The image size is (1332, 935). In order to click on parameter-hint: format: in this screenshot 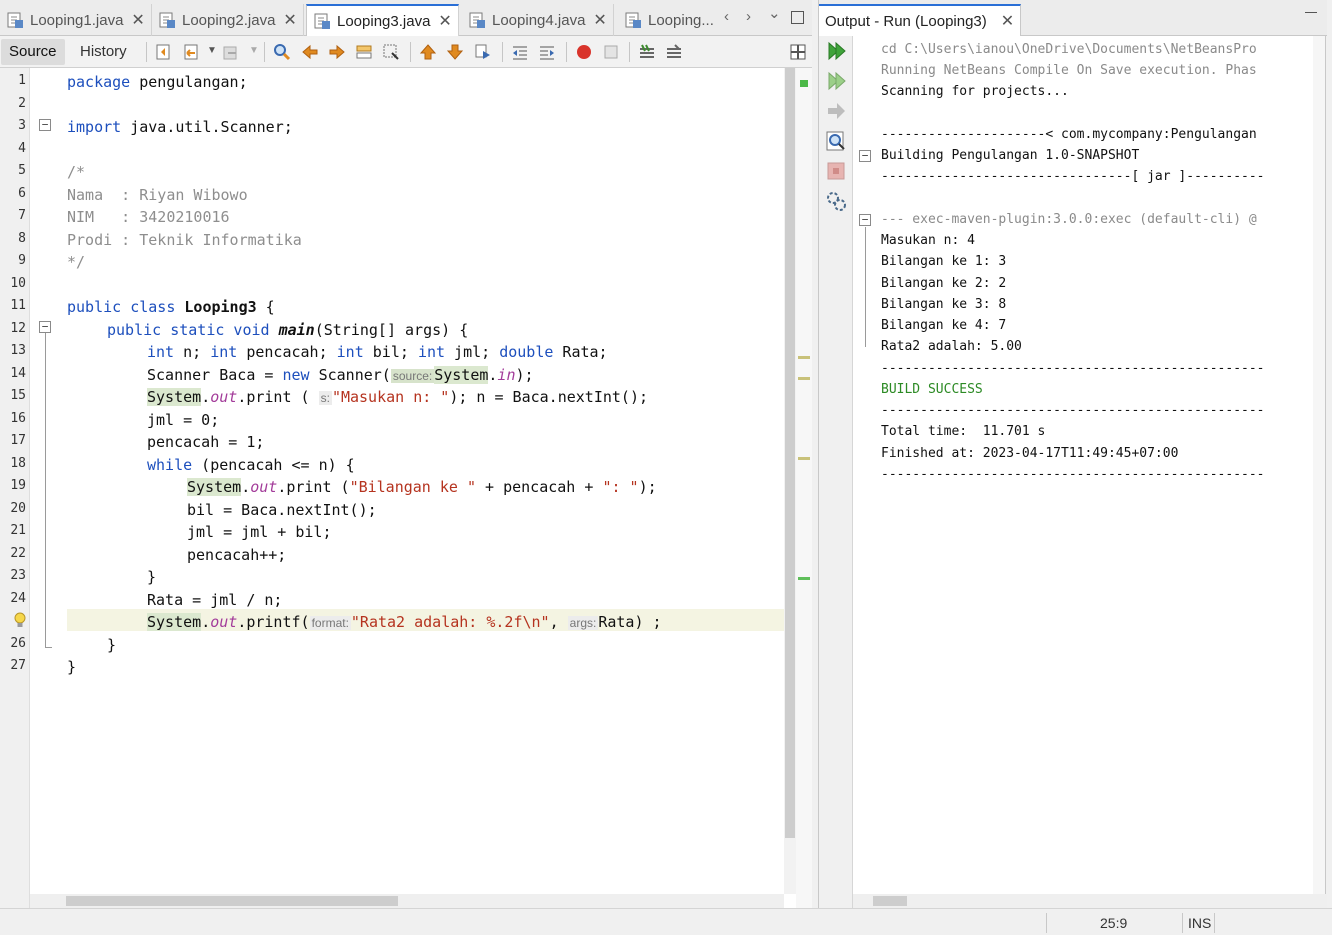, I will do `click(330, 623)`.